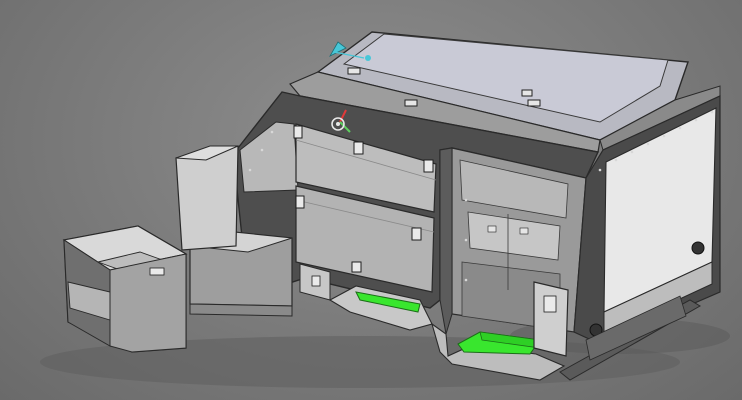 This screenshot has height=400, width=742. What do you see at coordinates (446, 241) in the screenshot?
I see `center-pillar` at bounding box center [446, 241].